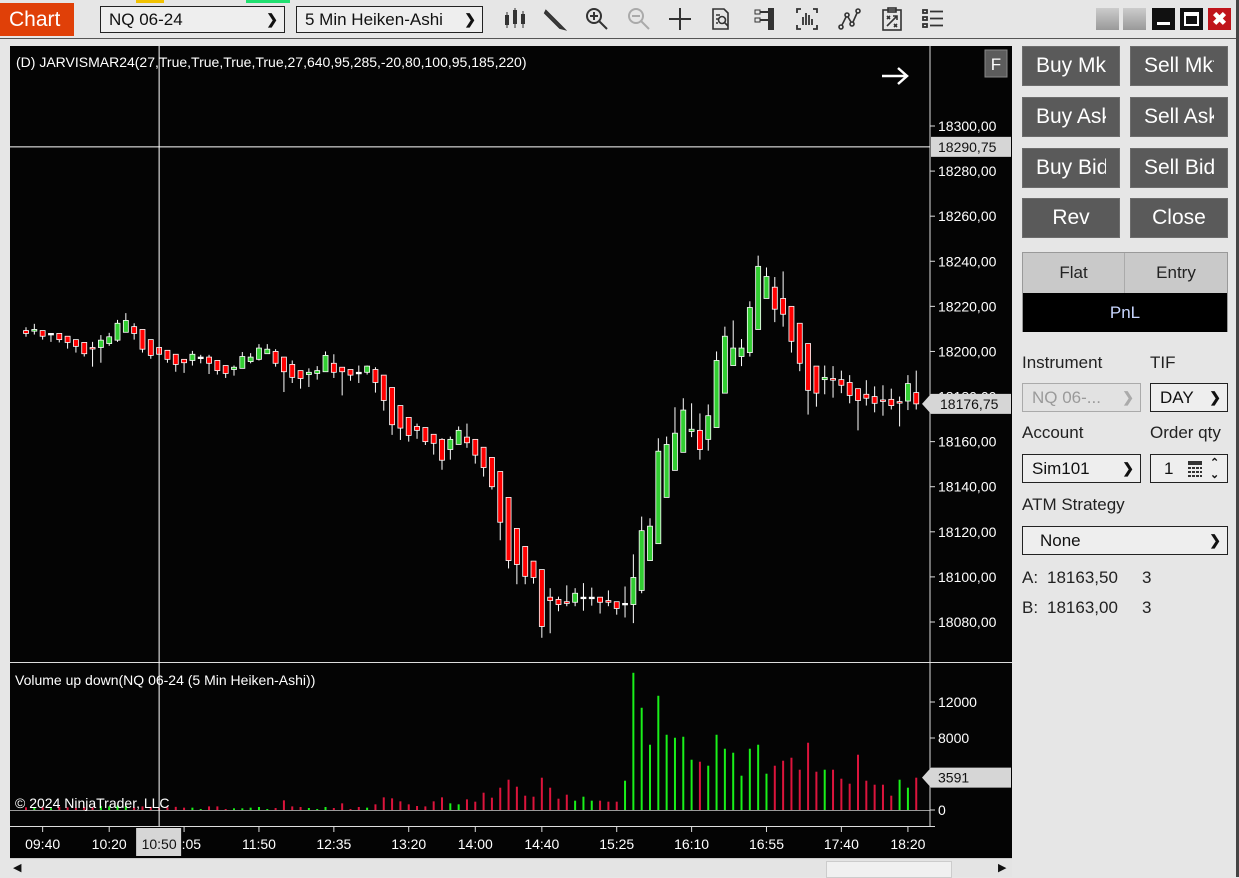  What do you see at coordinates (1061, 468) in the screenshot?
I see `account-select-value: Sim101` at bounding box center [1061, 468].